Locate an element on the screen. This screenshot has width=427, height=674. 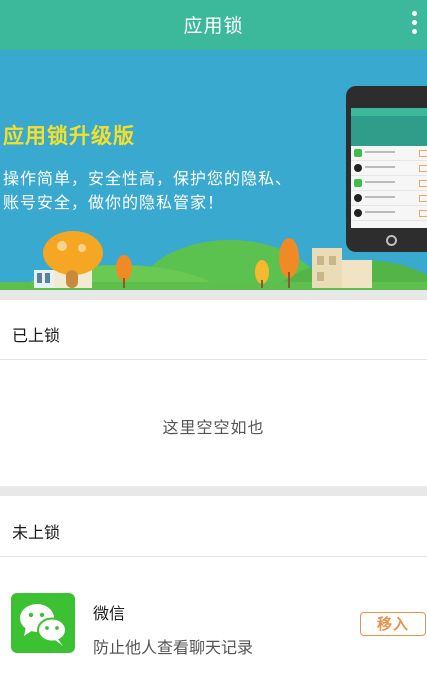
app-name: 微信 is located at coordinates (109, 613).